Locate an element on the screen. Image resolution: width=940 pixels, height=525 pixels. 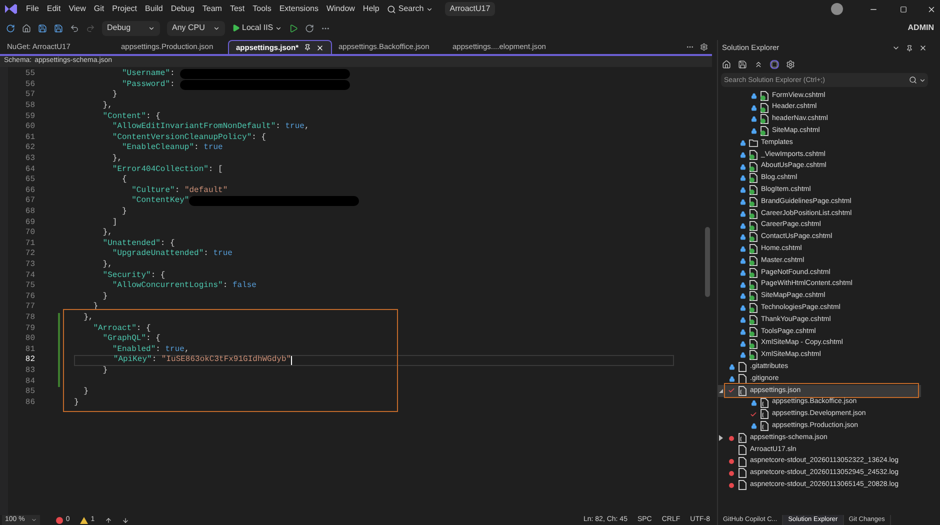
menu-item: Git is located at coordinates (99, 9).